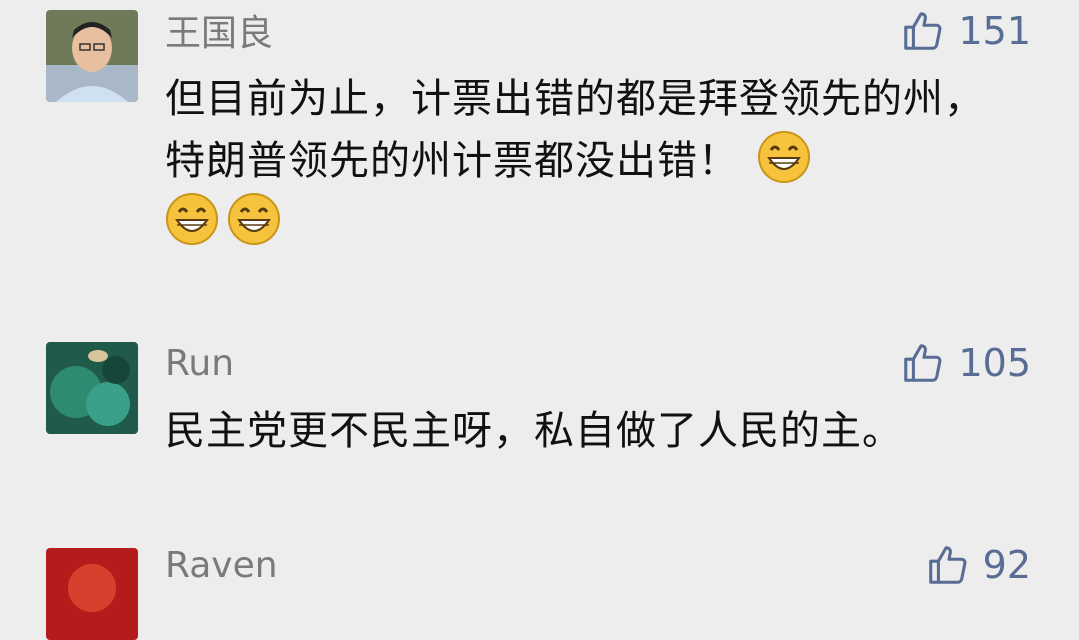 The height and width of the screenshot is (640, 1079). I want to click on like-button: 92, so click(978, 565).